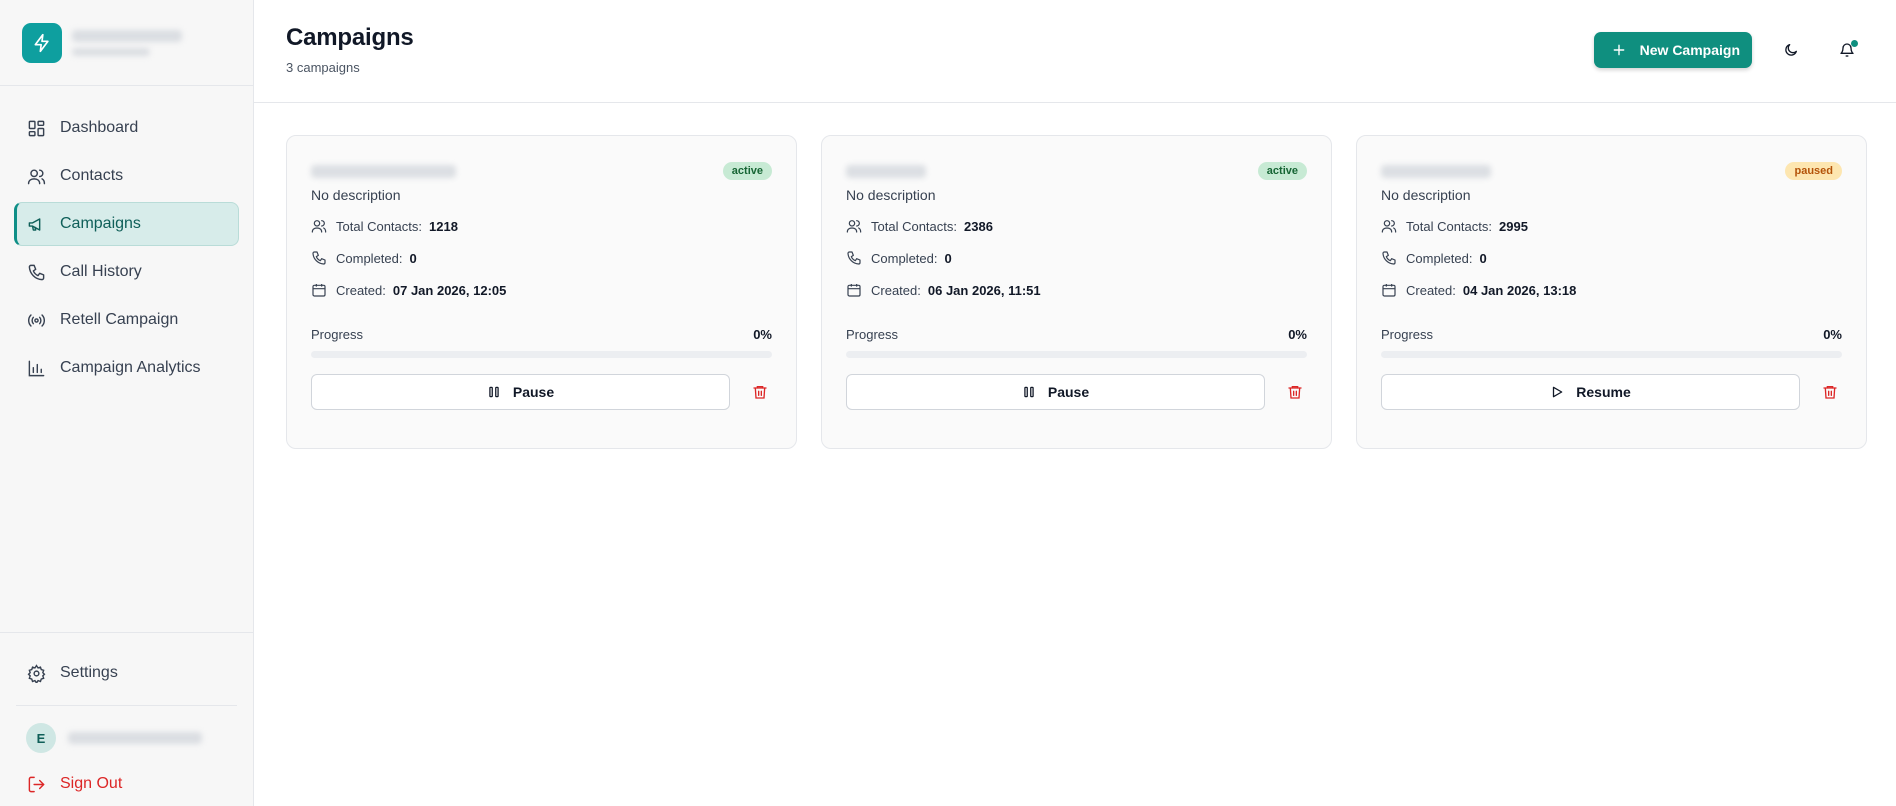 The height and width of the screenshot is (806, 1896). I want to click on total-contacts: Total Contacts: 2995, so click(1611, 226).